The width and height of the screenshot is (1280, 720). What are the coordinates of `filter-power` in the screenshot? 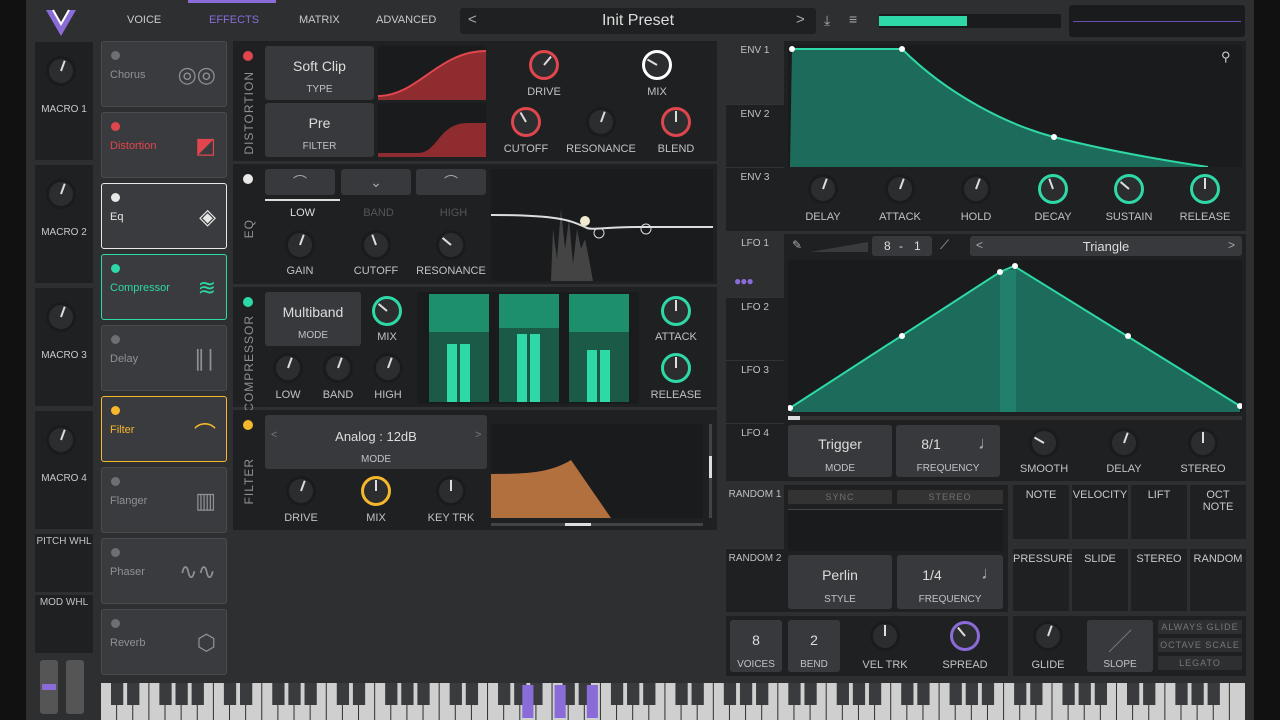 It's located at (248, 425).